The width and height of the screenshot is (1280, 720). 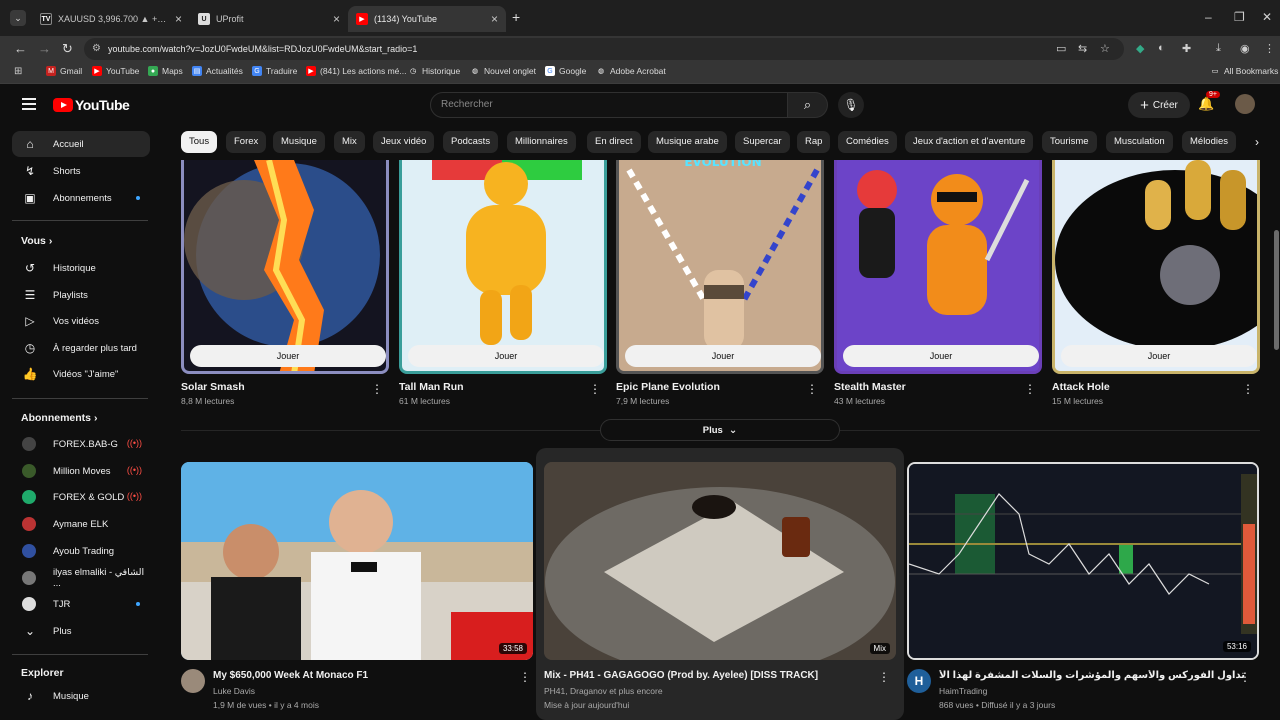 I want to click on microphone-icon: 🎙, so click(x=851, y=105).